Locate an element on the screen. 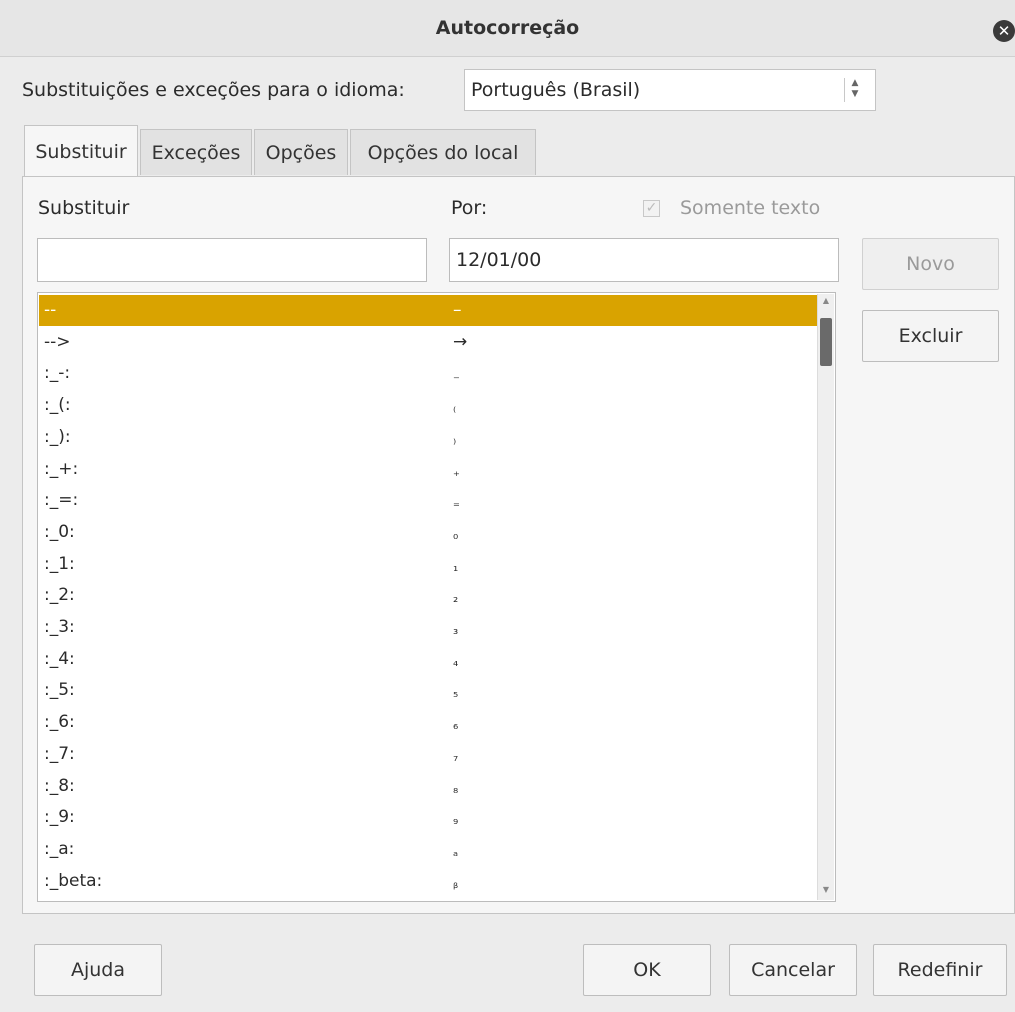 Image resolution: width=1015 pixels, height=1012 pixels. with-input: 12/01/00 is located at coordinates (644, 260).